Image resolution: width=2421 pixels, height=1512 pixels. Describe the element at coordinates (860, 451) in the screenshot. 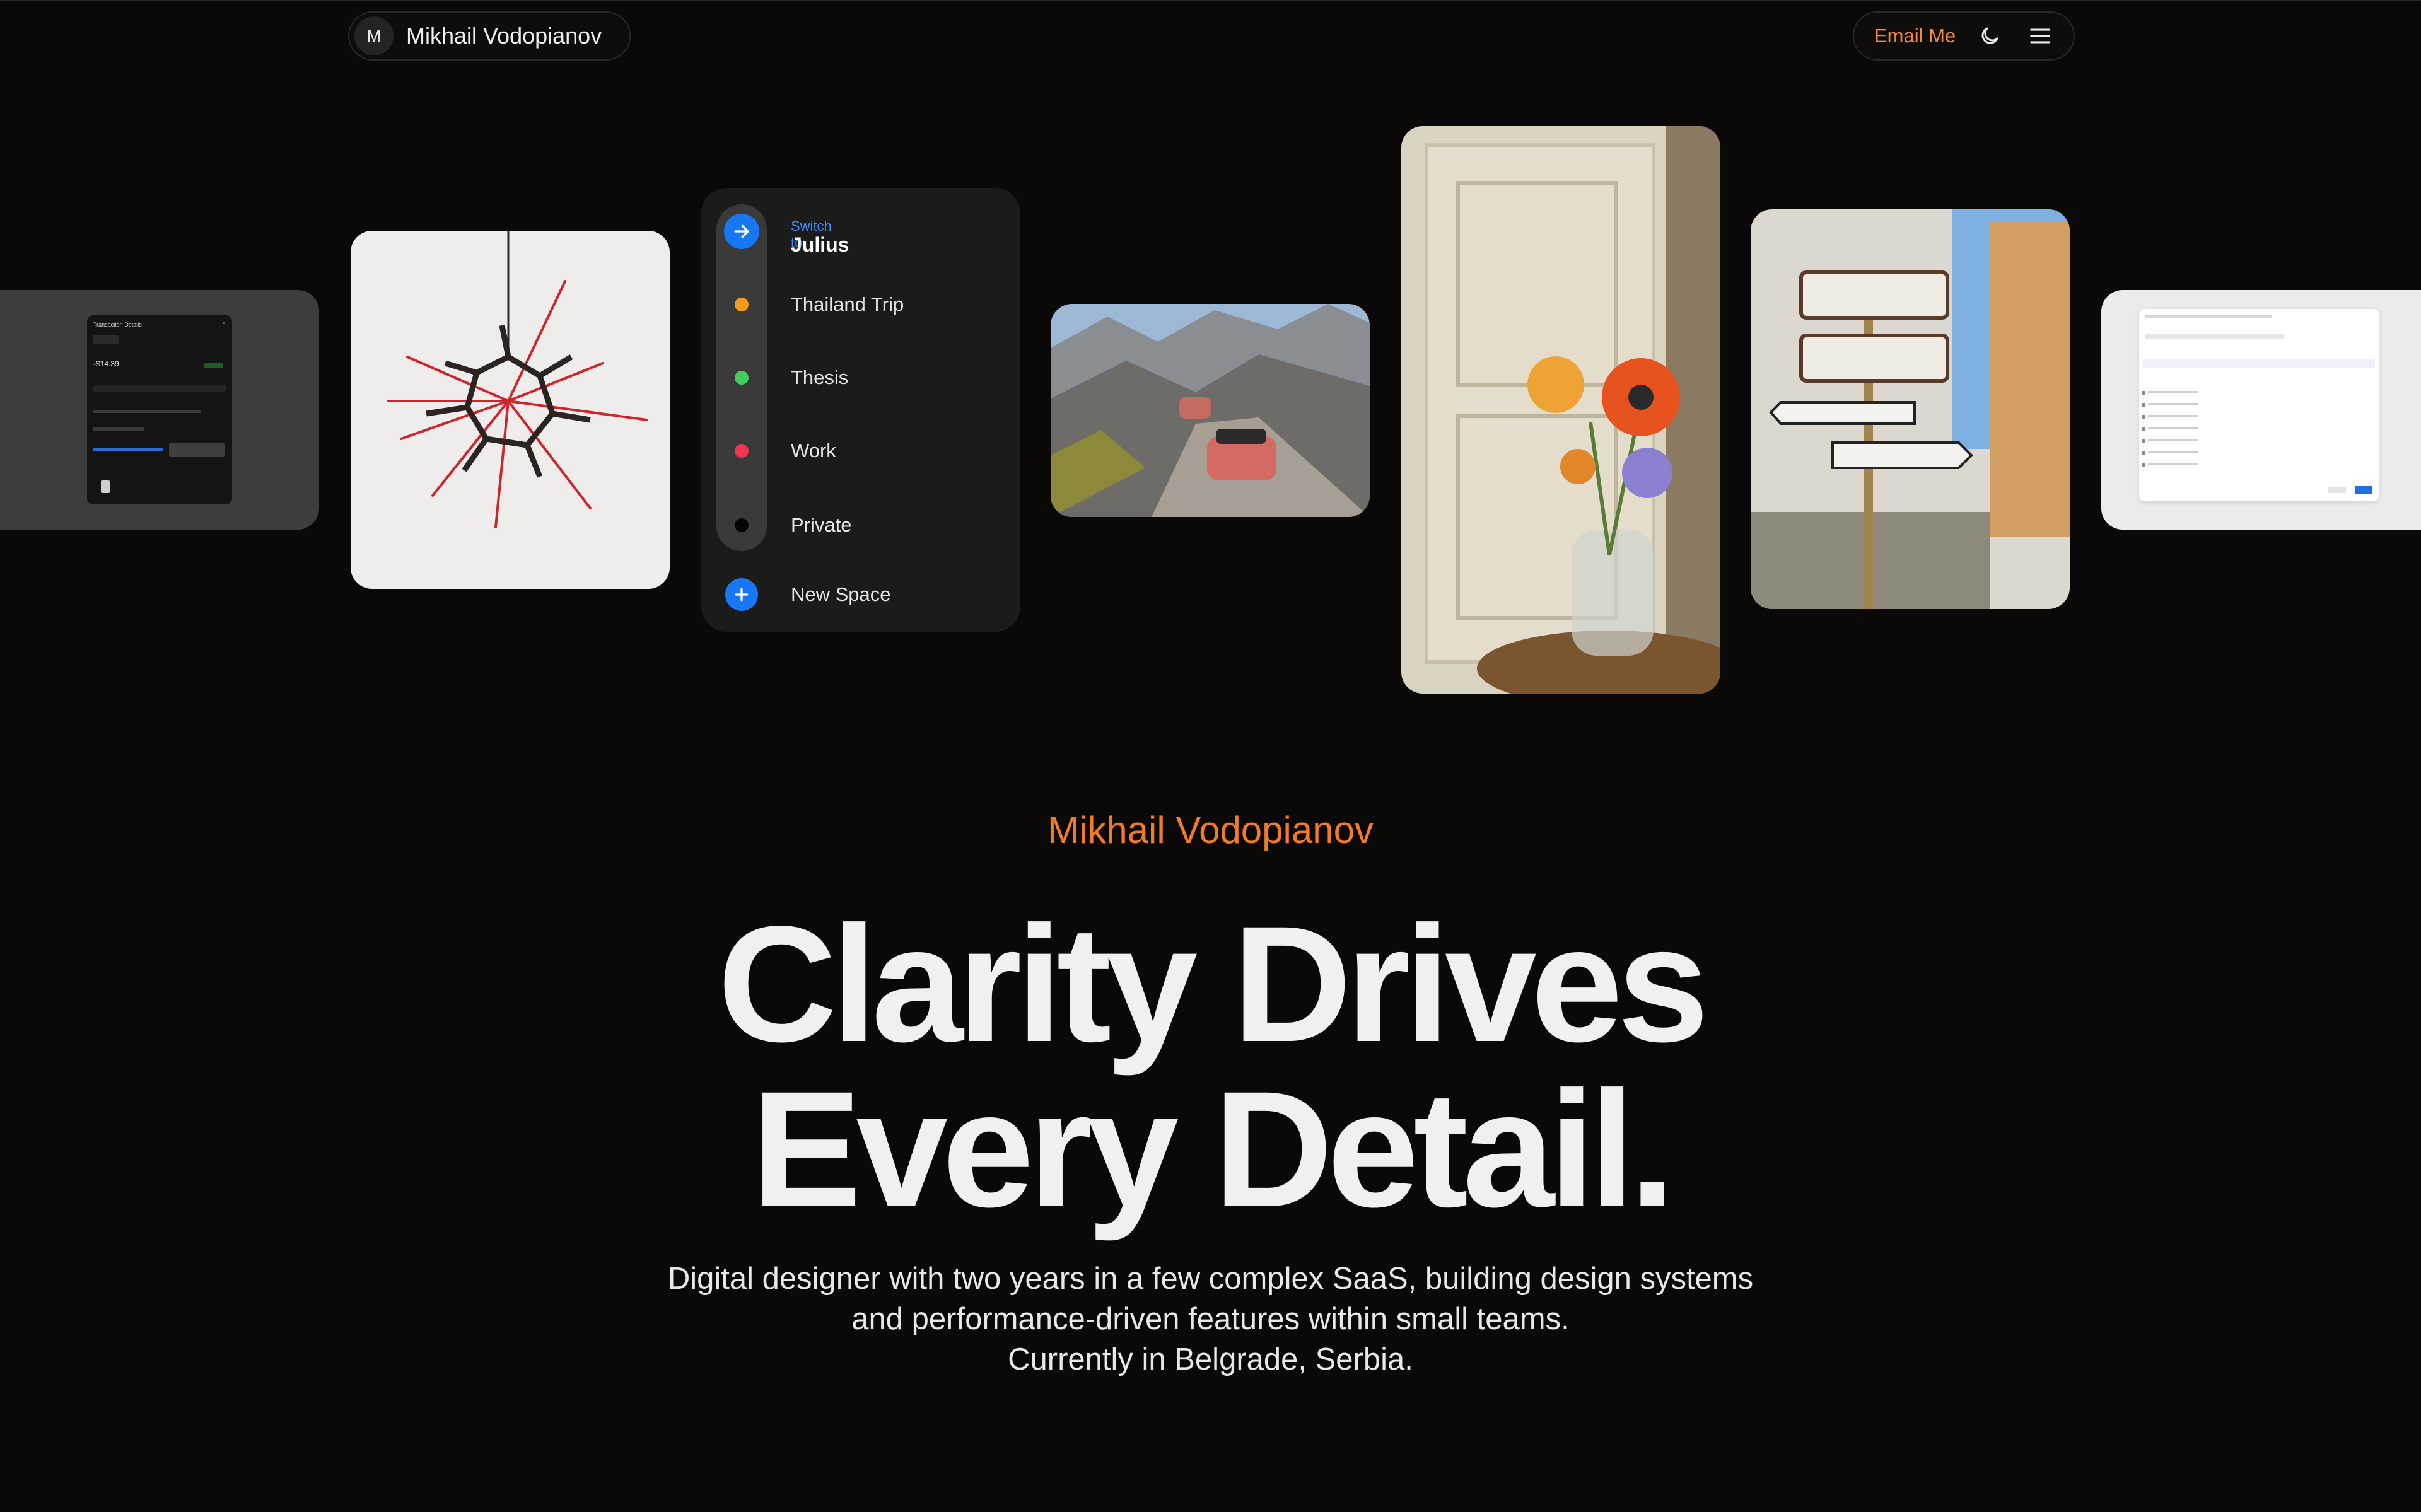

I see `space-item-work: Work` at that location.